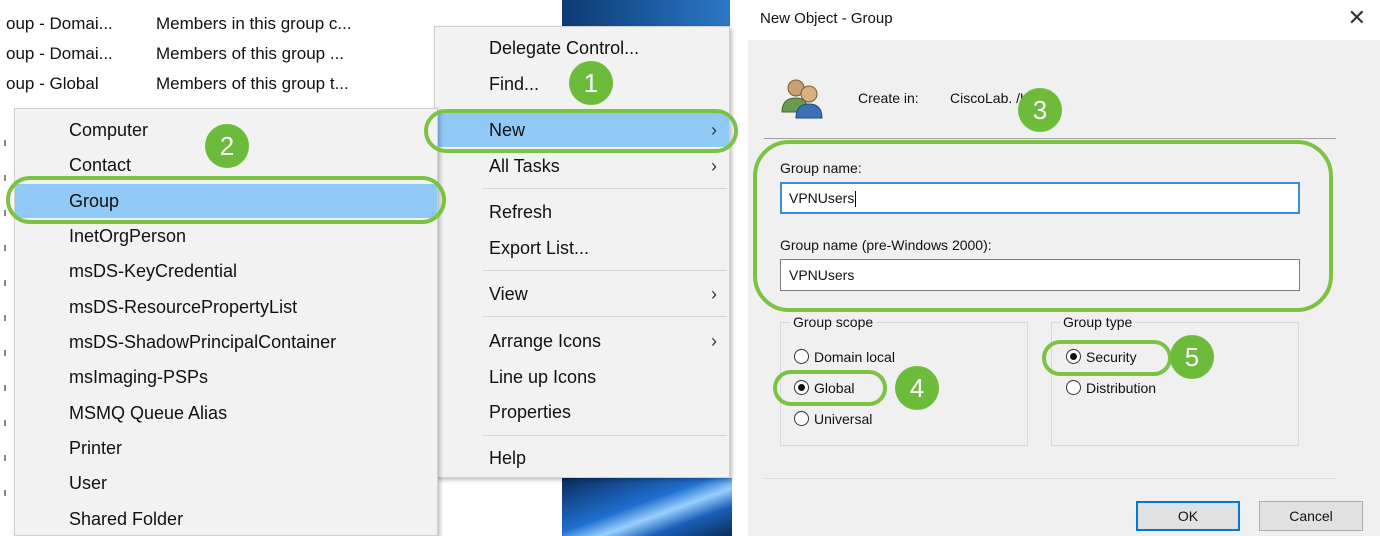 The width and height of the screenshot is (1380, 536). What do you see at coordinates (508, 294) in the screenshot?
I see `menu-item-label: View` at bounding box center [508, 294].